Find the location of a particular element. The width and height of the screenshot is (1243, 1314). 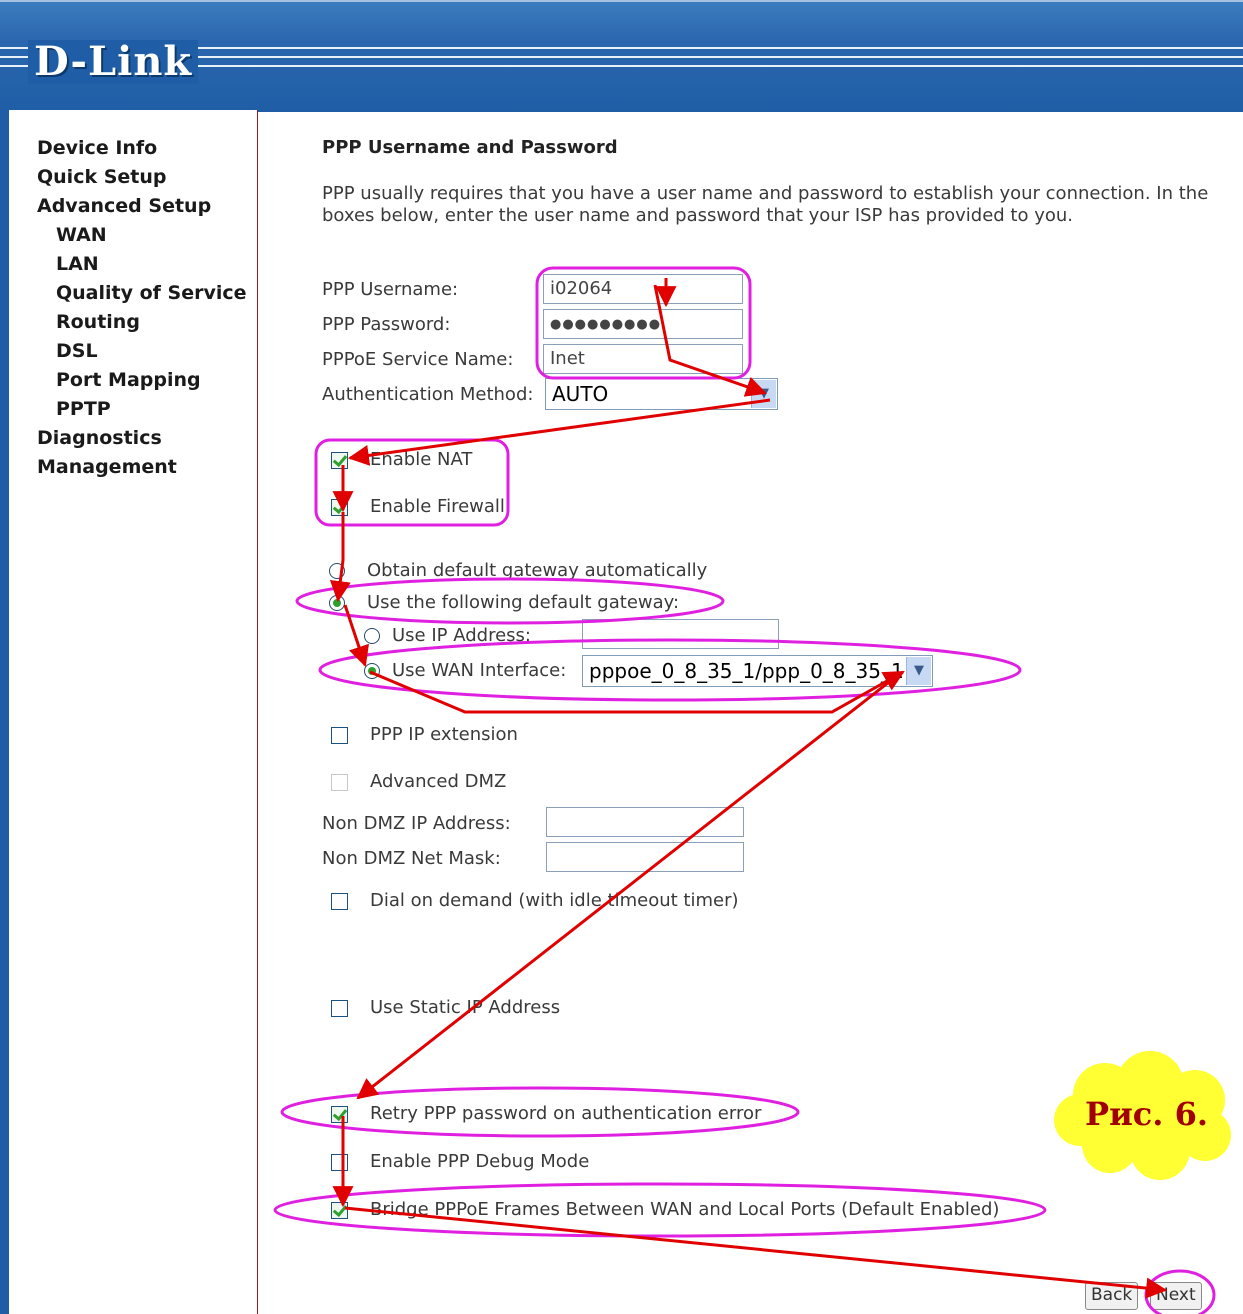

ppp-debug-checkbox is located at coordinates (339, 1162).